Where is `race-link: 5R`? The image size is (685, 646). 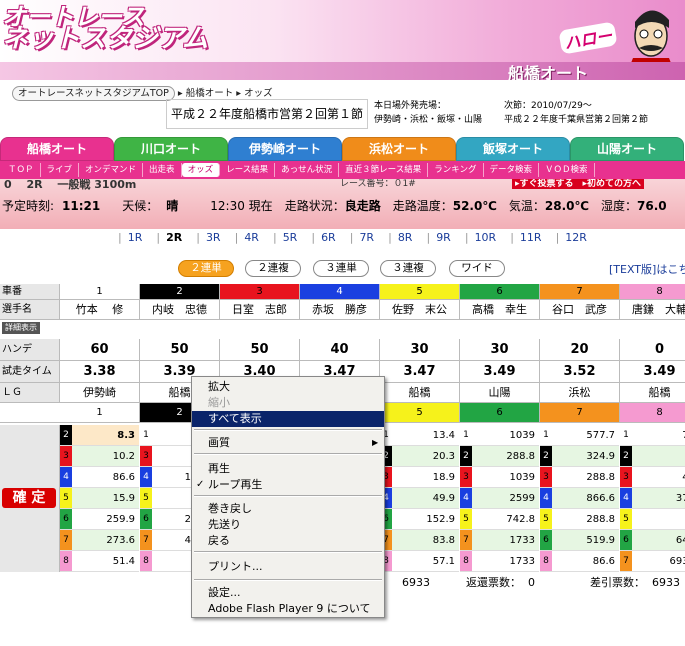
race-link: 5R is located at coordinates (290, 237).